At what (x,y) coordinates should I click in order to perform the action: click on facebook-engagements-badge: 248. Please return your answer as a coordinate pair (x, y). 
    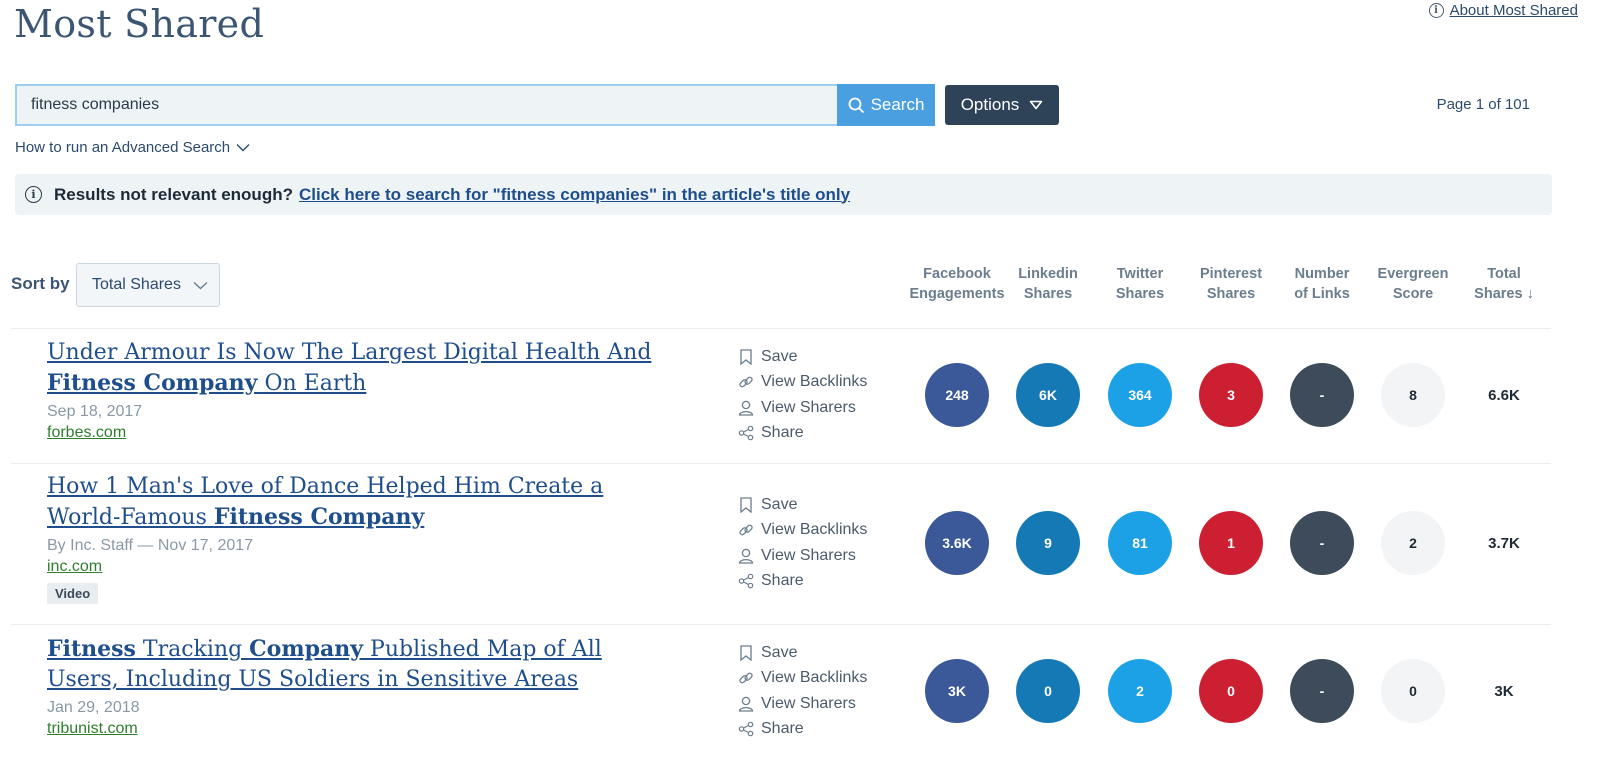
    Looking at the image, I should click on (957, 395).